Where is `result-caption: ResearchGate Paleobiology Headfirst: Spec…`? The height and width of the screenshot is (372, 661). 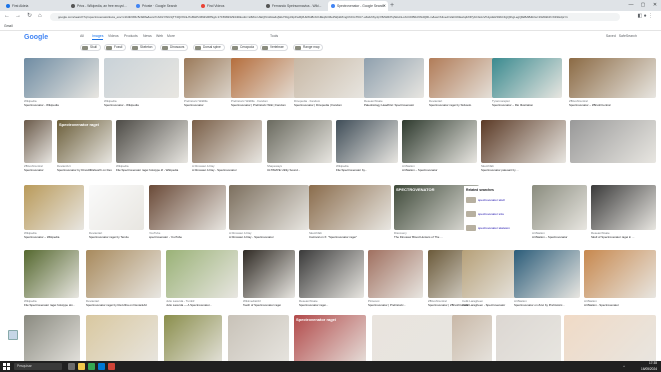
result-caption: ResearchGate Paleobiology Headfirst: Spec… is located at coordinates (394, 103).